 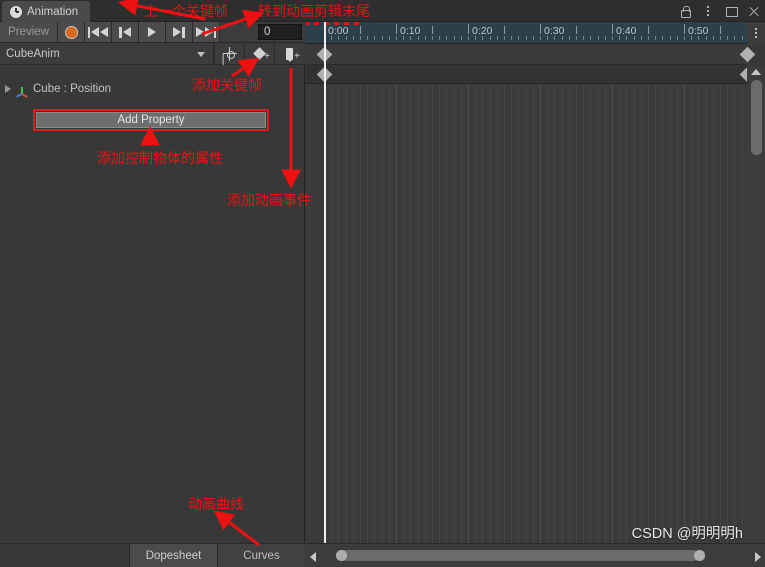 I want to click on scroll-right-icon, so click(x=758, y=557).